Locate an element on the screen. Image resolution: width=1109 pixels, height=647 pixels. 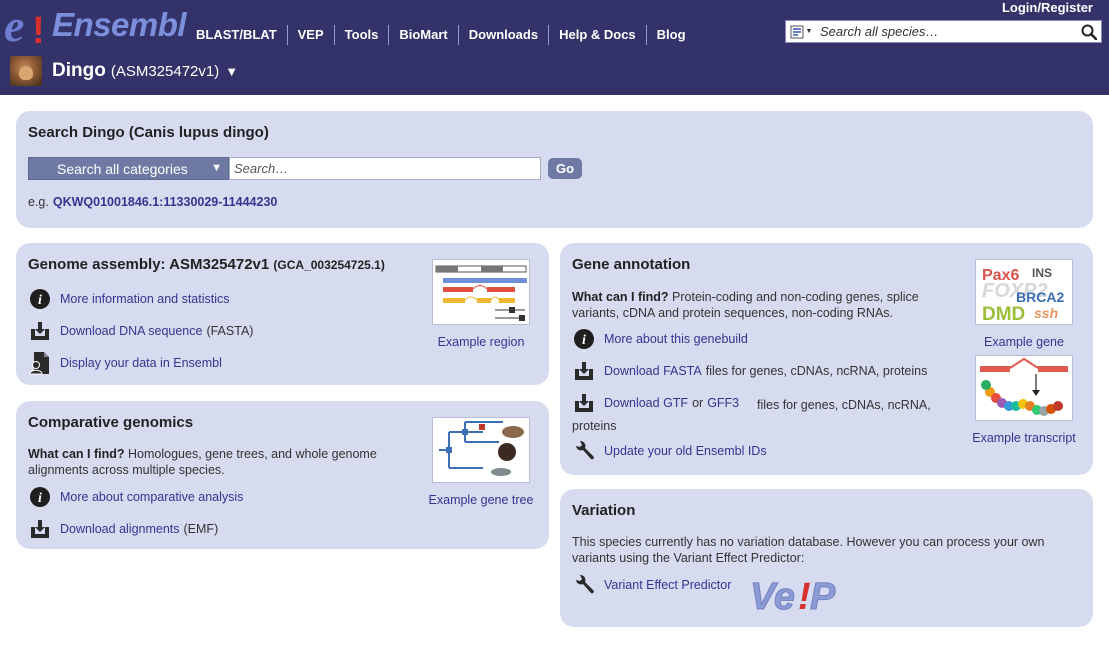
download-gtf-suffix: files for genes, cDNAs, ncRNA, proteins is located at coordinates (751, 415).